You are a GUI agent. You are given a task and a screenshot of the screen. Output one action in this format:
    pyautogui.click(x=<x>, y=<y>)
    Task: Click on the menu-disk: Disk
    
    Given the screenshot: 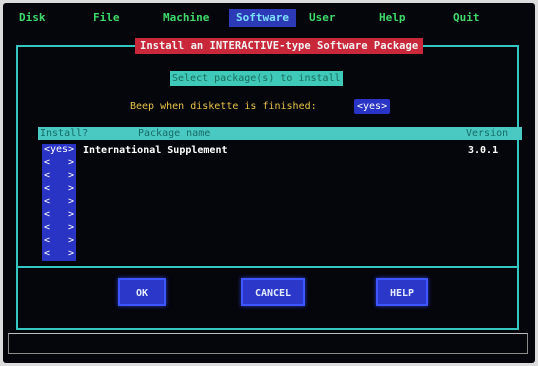 What is the action you would take?
    pyautogui.click(x=32, y=18)
    